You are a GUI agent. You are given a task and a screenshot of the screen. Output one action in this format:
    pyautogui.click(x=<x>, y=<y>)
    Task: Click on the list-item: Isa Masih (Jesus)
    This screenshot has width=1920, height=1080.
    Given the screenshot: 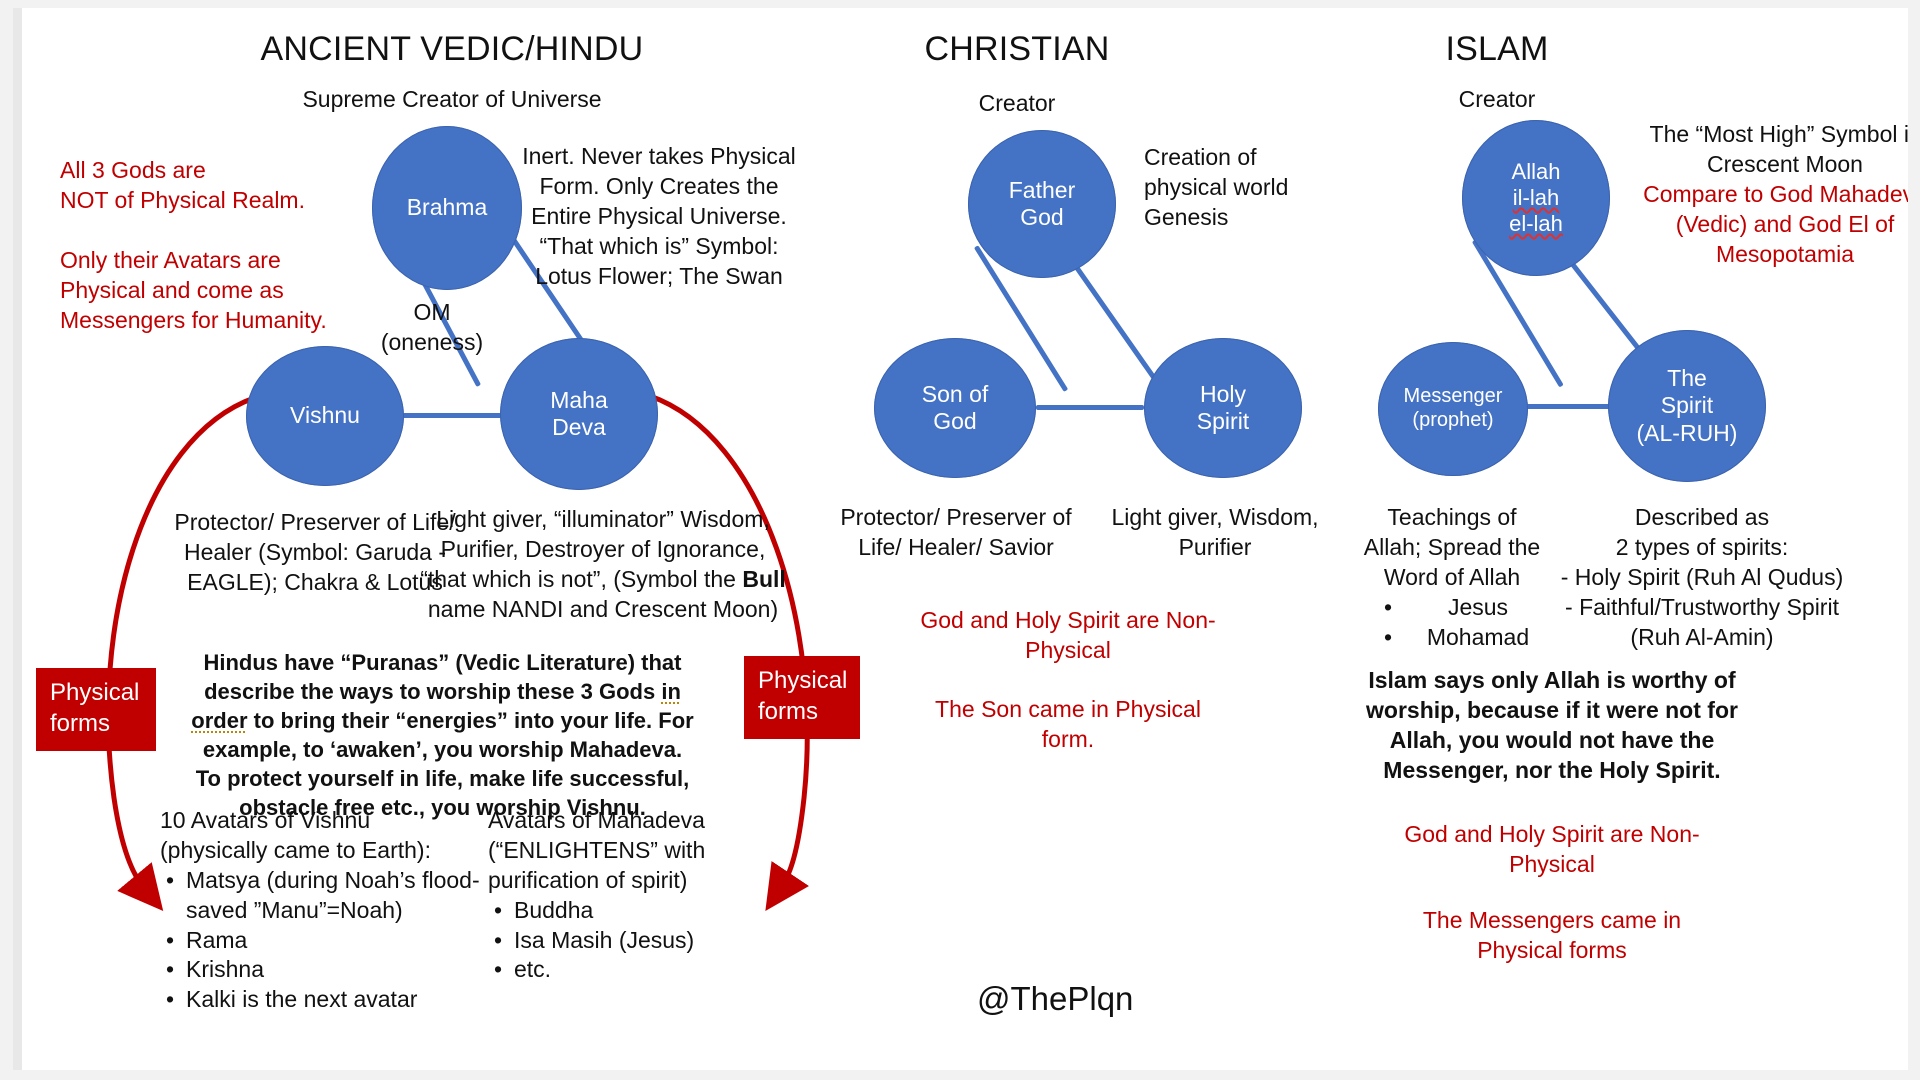 What is the action you would take?
    pyautogui.click(x=613, y=941)
    